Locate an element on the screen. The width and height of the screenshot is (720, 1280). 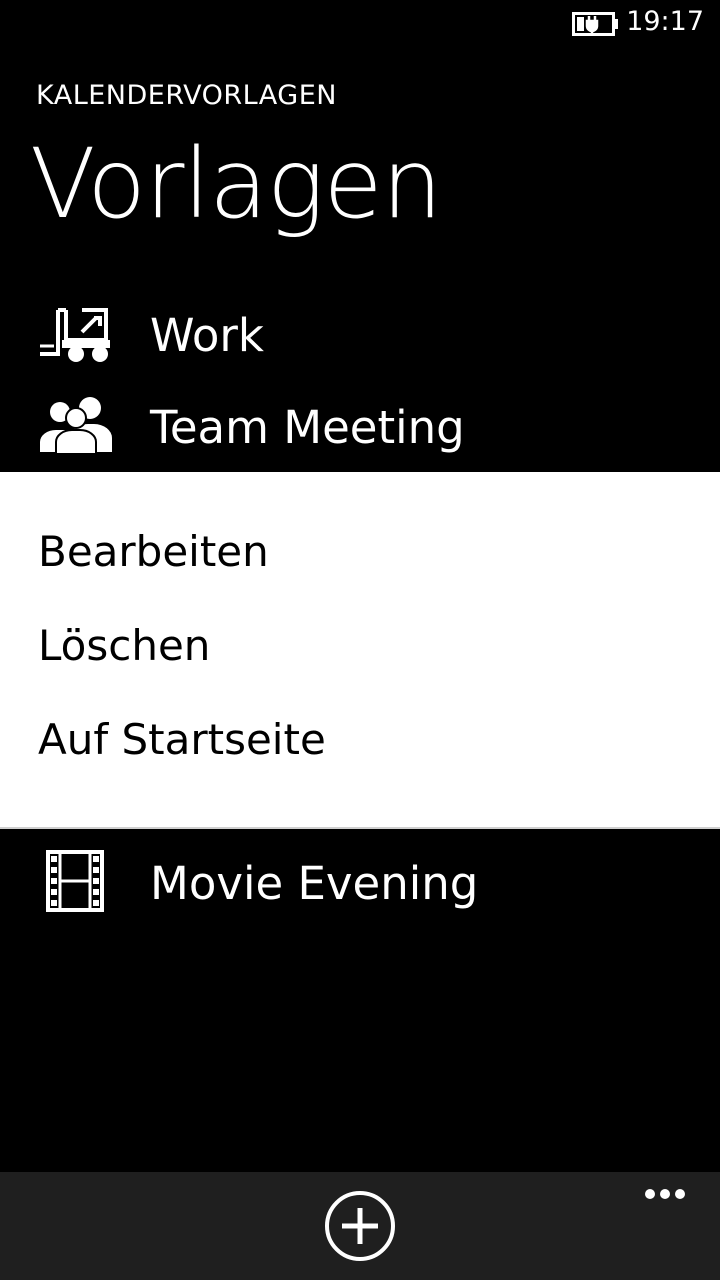
app-title: KALENDERVORLAGEN is located at coordinates (186, 95).